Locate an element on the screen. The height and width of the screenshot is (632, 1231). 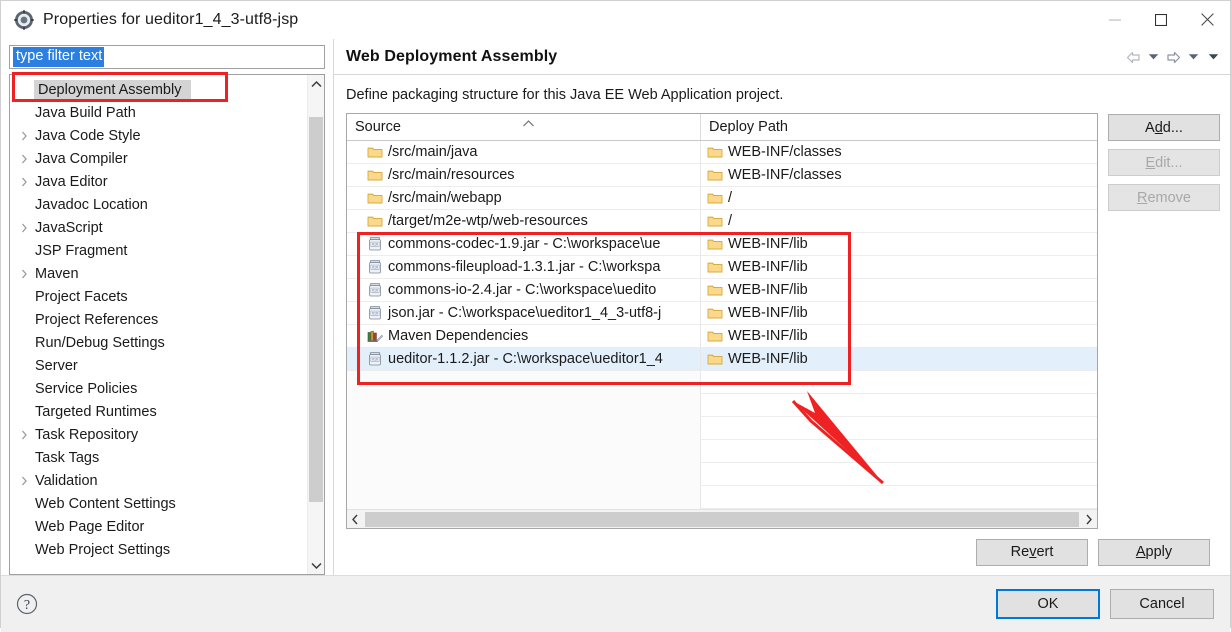
maximize-button is located at coordinates (1161, 19).